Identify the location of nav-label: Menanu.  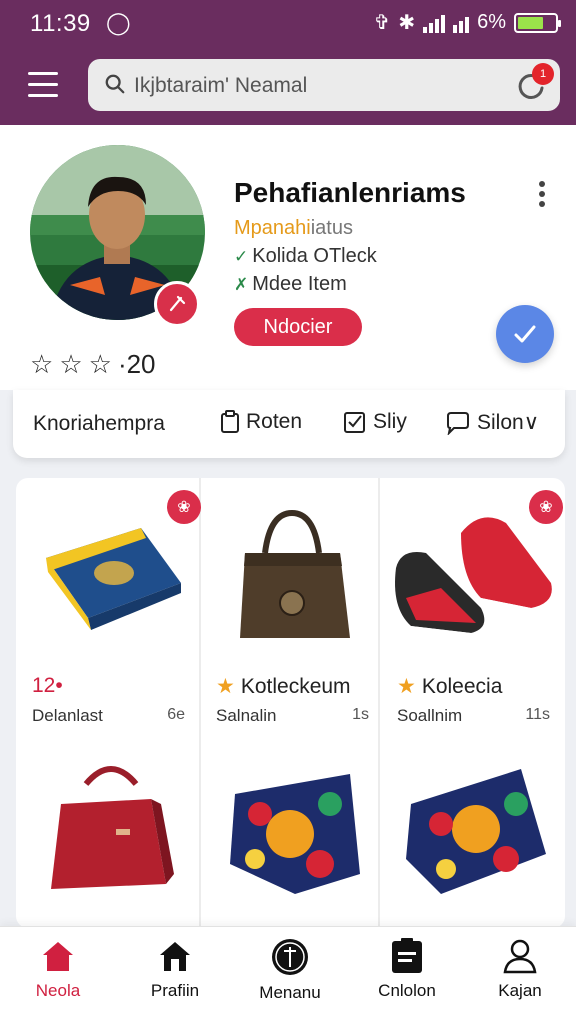
(290, 992).